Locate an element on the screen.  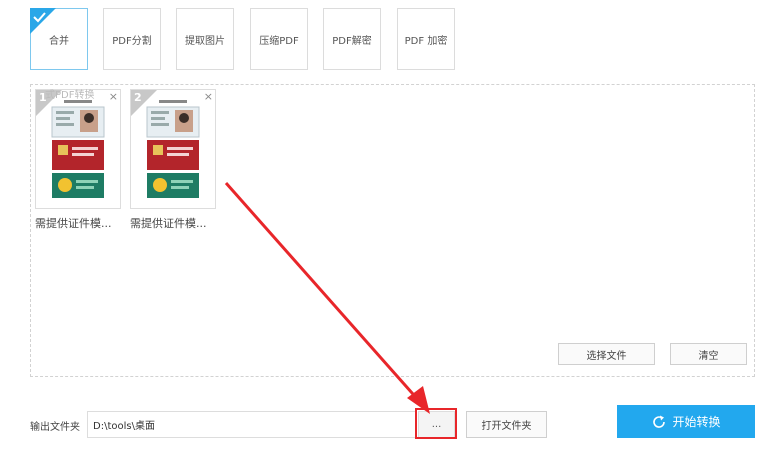
ghost-background-text: 式PDF转换 is located at coordinates (70, 95).